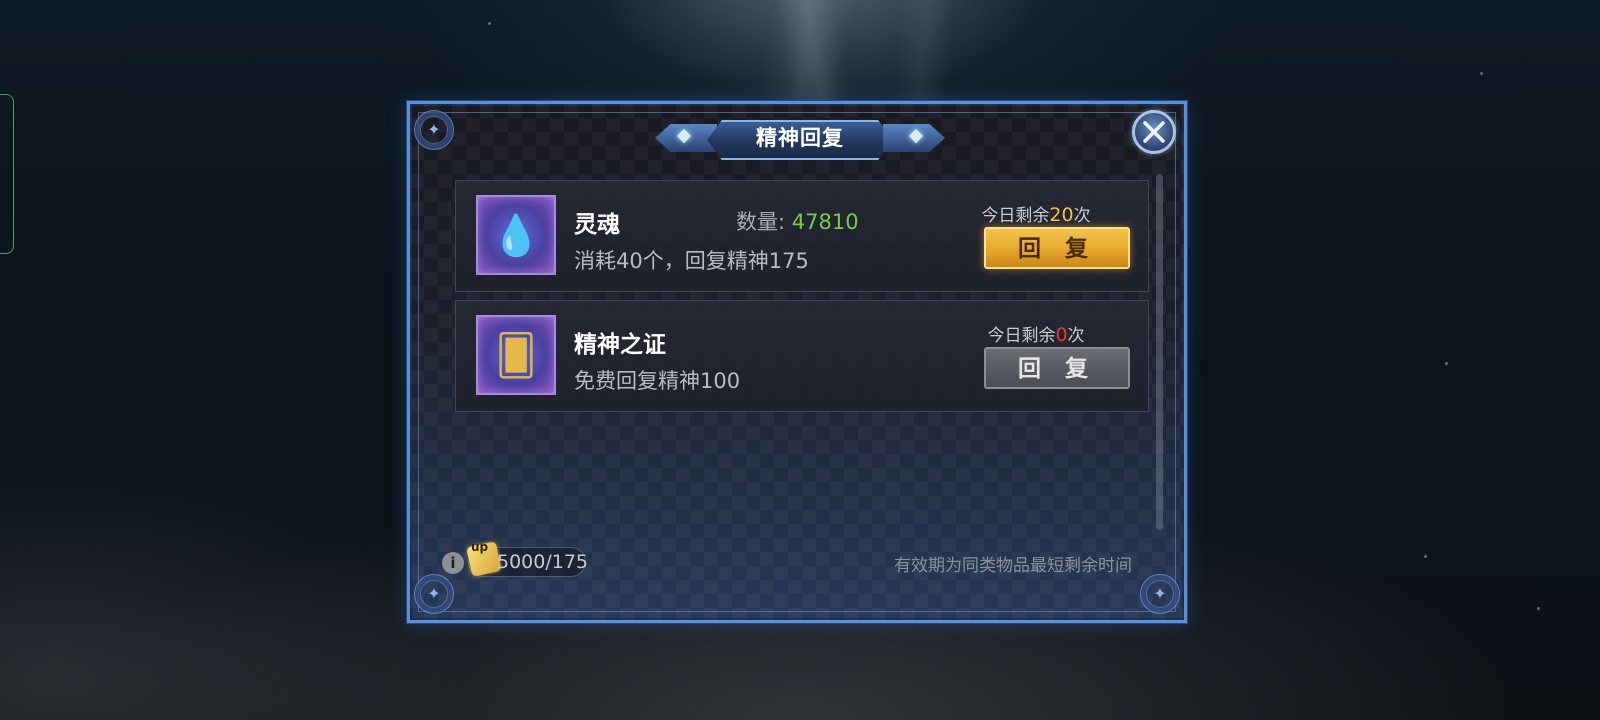  I want to click on title-plate: 精神回复, so click(800, 140).